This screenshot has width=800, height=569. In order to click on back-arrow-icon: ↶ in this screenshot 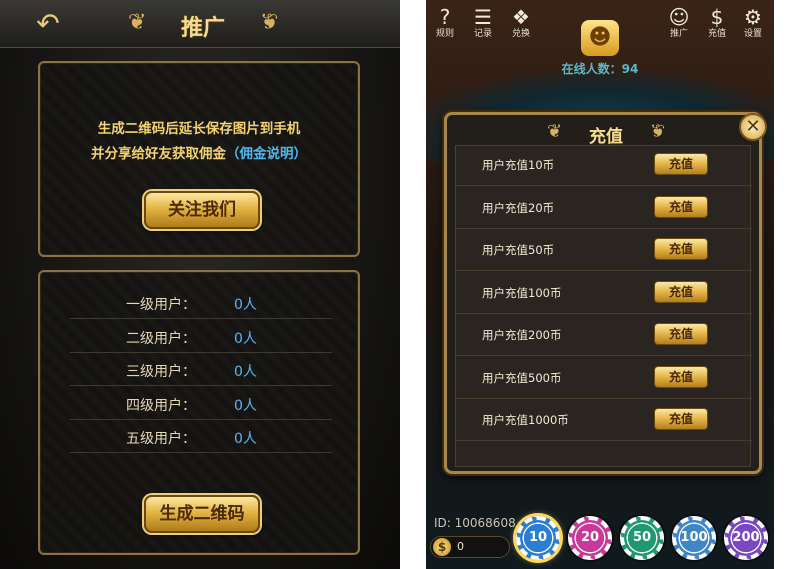, I will do `click(48, 24)`.